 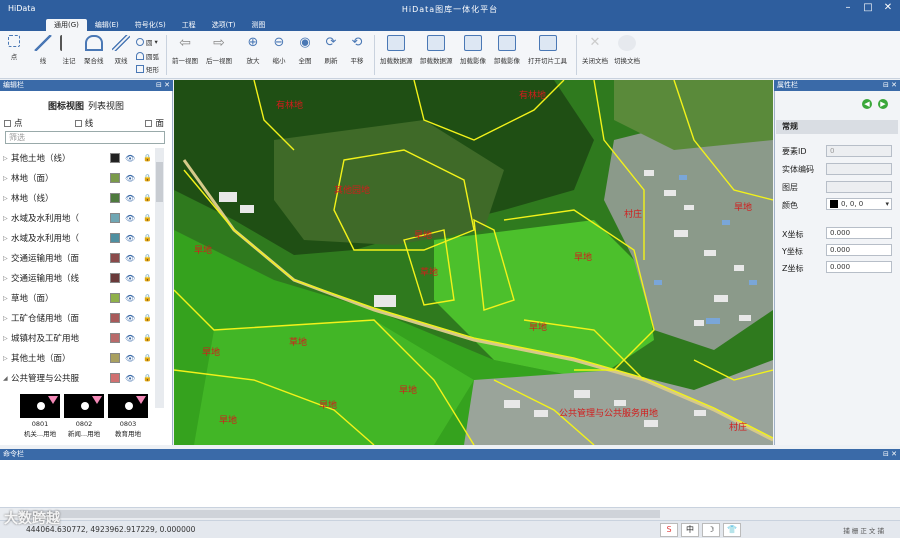 What do you see at coordinates (79, 298) in the screenshot?
I see `layer-row: ▷ 草地（面） 👁 🔒` at bounding box center [79, 298].